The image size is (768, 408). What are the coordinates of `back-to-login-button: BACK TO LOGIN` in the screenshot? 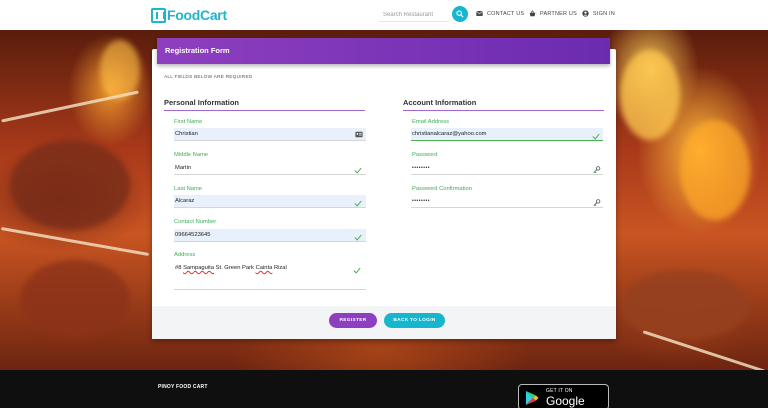 It's located at (414, 320).